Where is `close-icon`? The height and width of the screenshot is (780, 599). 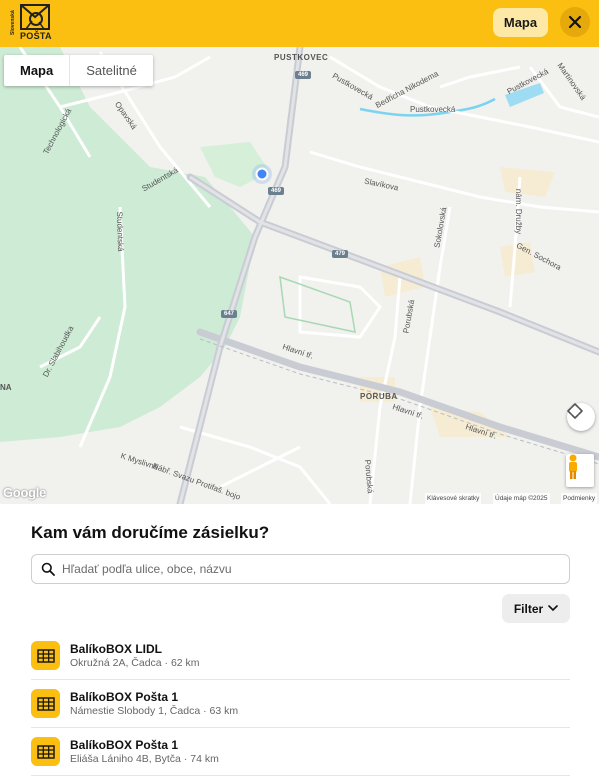 close-icon is located at coordinates (575, 22).